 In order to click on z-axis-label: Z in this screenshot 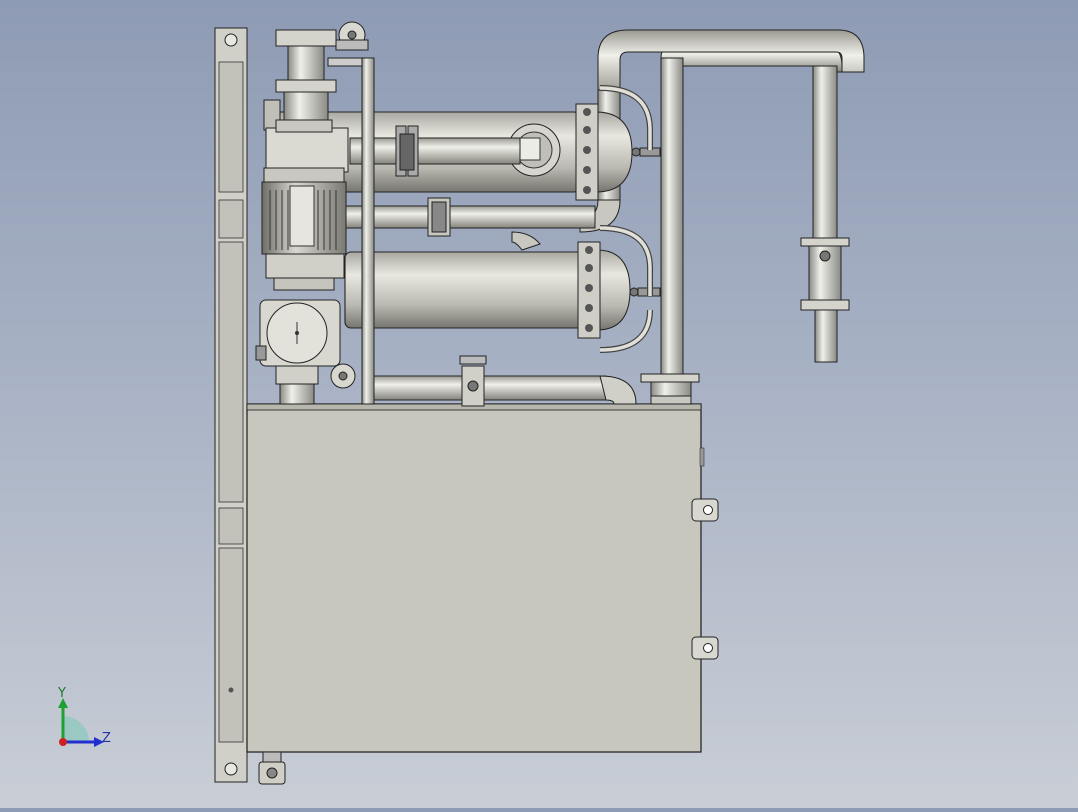, I will do `click(106, 738)`.